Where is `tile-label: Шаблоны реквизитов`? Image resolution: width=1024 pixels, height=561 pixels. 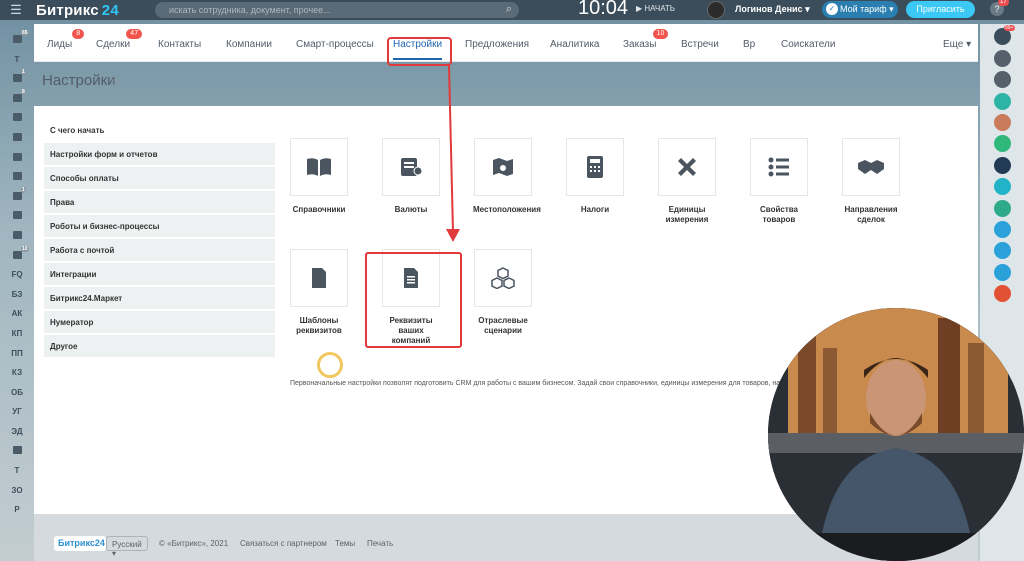 tile-label: Шаблоны реквизитов is located at coordinates (319, 326).